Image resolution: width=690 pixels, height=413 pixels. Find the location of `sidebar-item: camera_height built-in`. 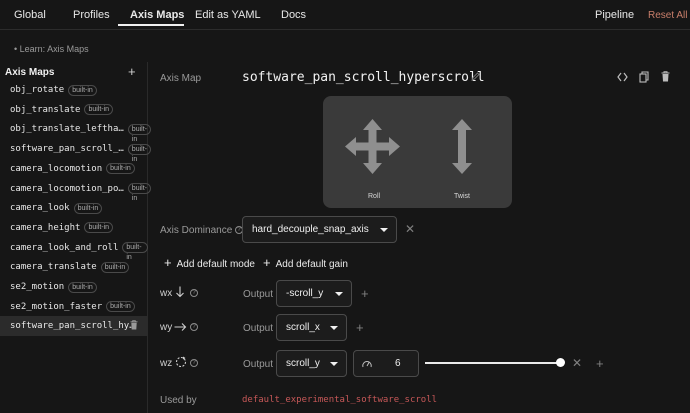

sidebar-item: camera_height built-in is located at coordinates (74, 228).